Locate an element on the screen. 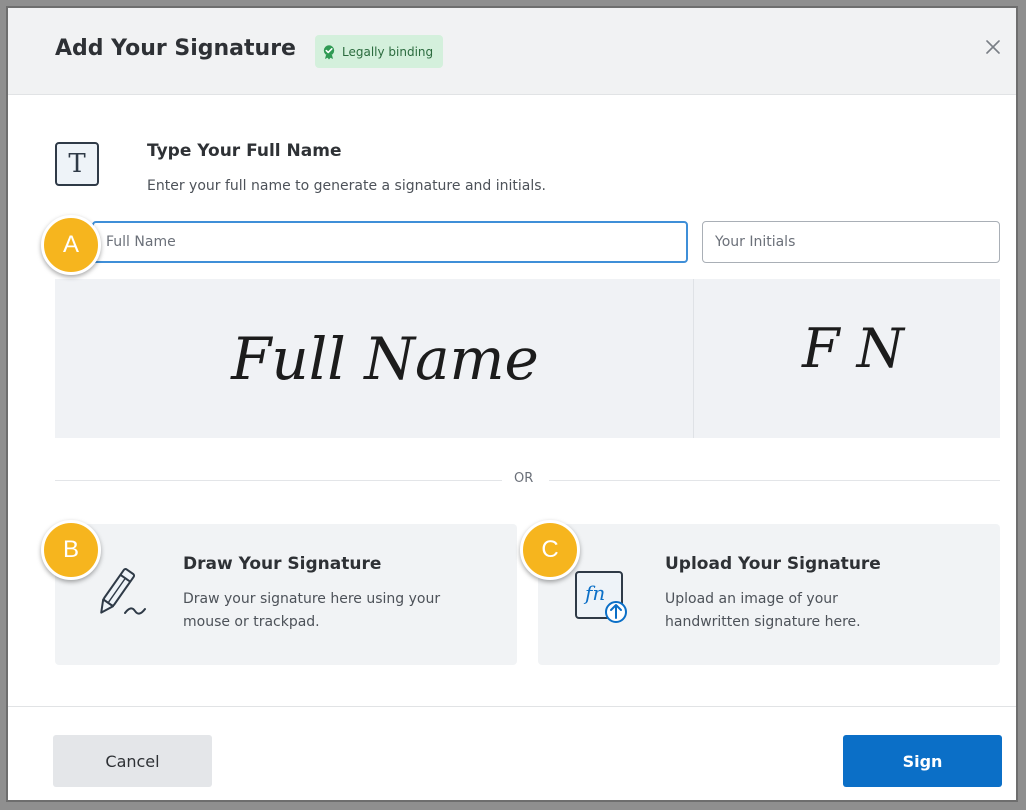  legally-binding-badge: Legally binding is located at coordinates (379, 51).